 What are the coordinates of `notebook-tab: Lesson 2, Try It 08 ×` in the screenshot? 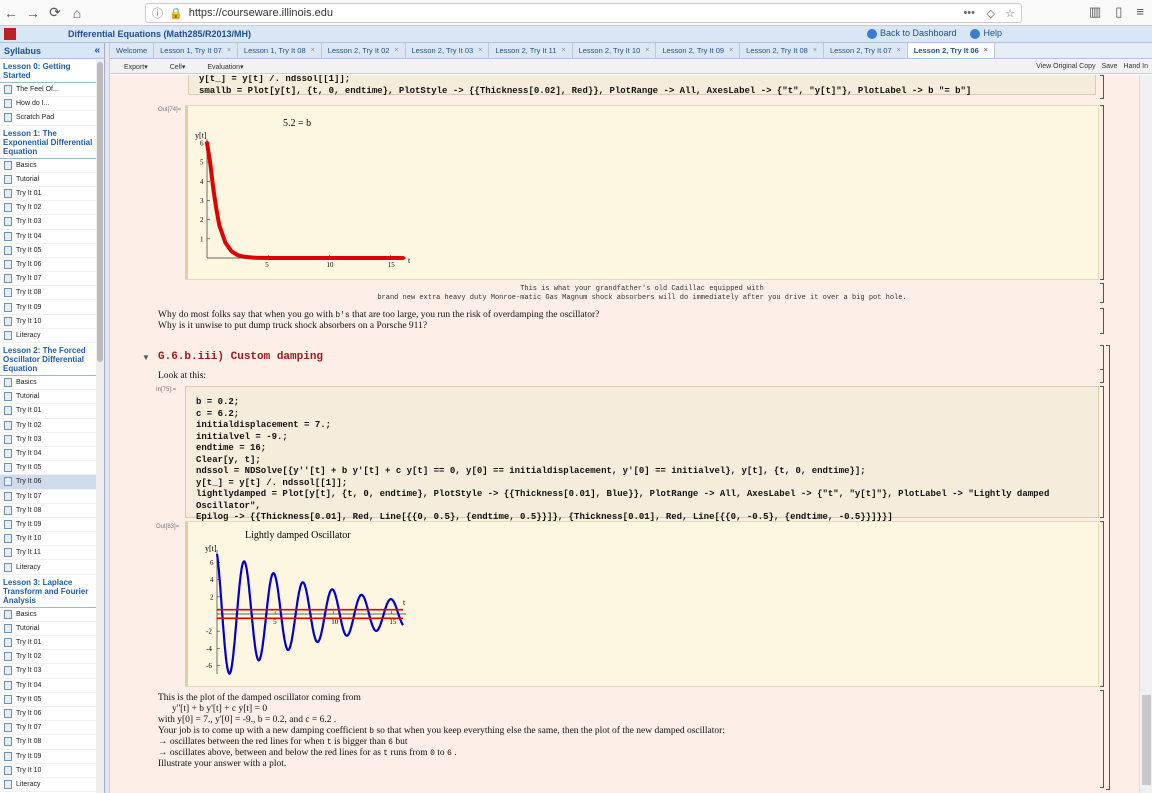 It's located at (782, 50).